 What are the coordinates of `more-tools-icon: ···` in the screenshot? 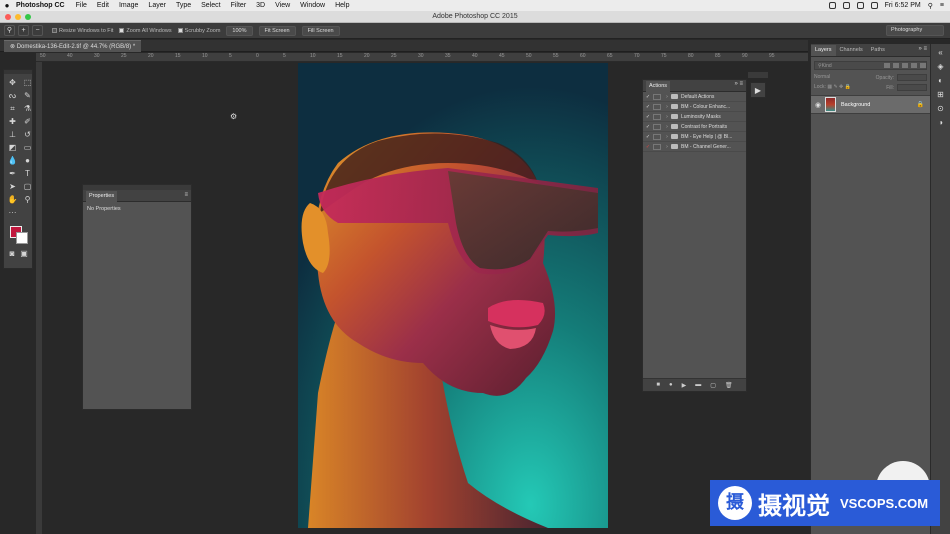 It's located at (12, 212).